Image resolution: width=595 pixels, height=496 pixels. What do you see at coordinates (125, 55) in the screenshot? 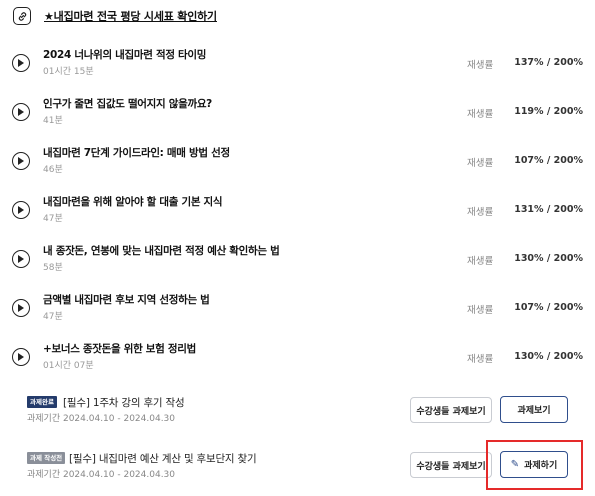
I see `lecture-title: 2024 너나위의 내집마련 적정 타이밍` at bounding box center [125, 55].